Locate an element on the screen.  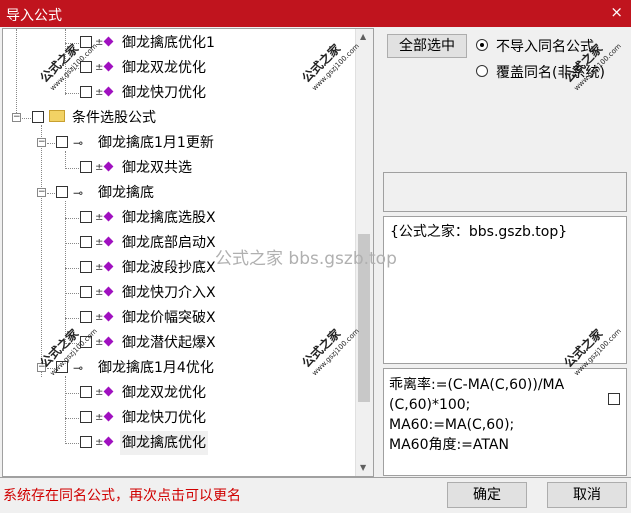
tree-item: ± 御龙擒底优化1 is located at coordinates (180, 43).